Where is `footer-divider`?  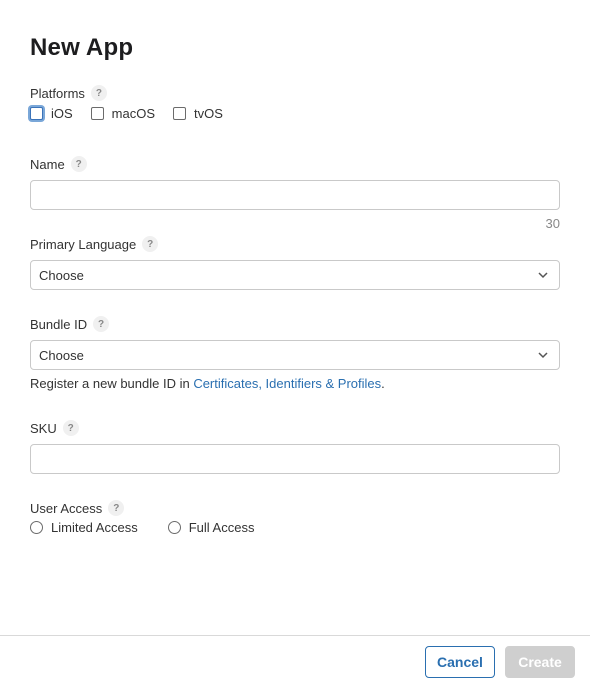 footer-divider is located at coordinates (295, 635).